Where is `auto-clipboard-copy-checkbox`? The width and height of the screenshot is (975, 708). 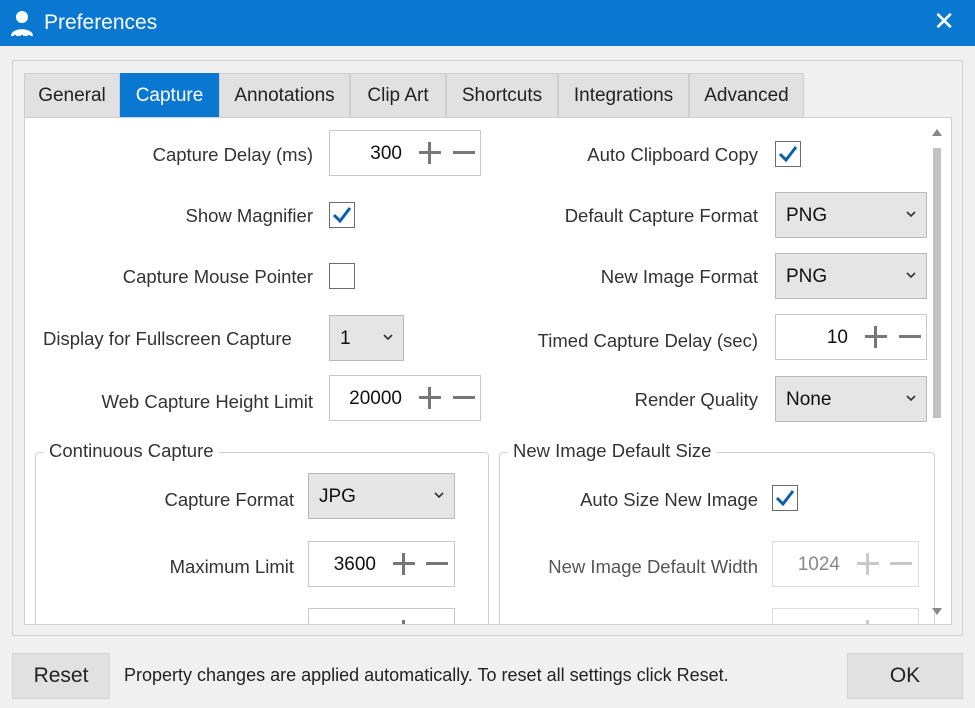 auto-clipboard-copy-checkbox is located at coordinates (788, 154).